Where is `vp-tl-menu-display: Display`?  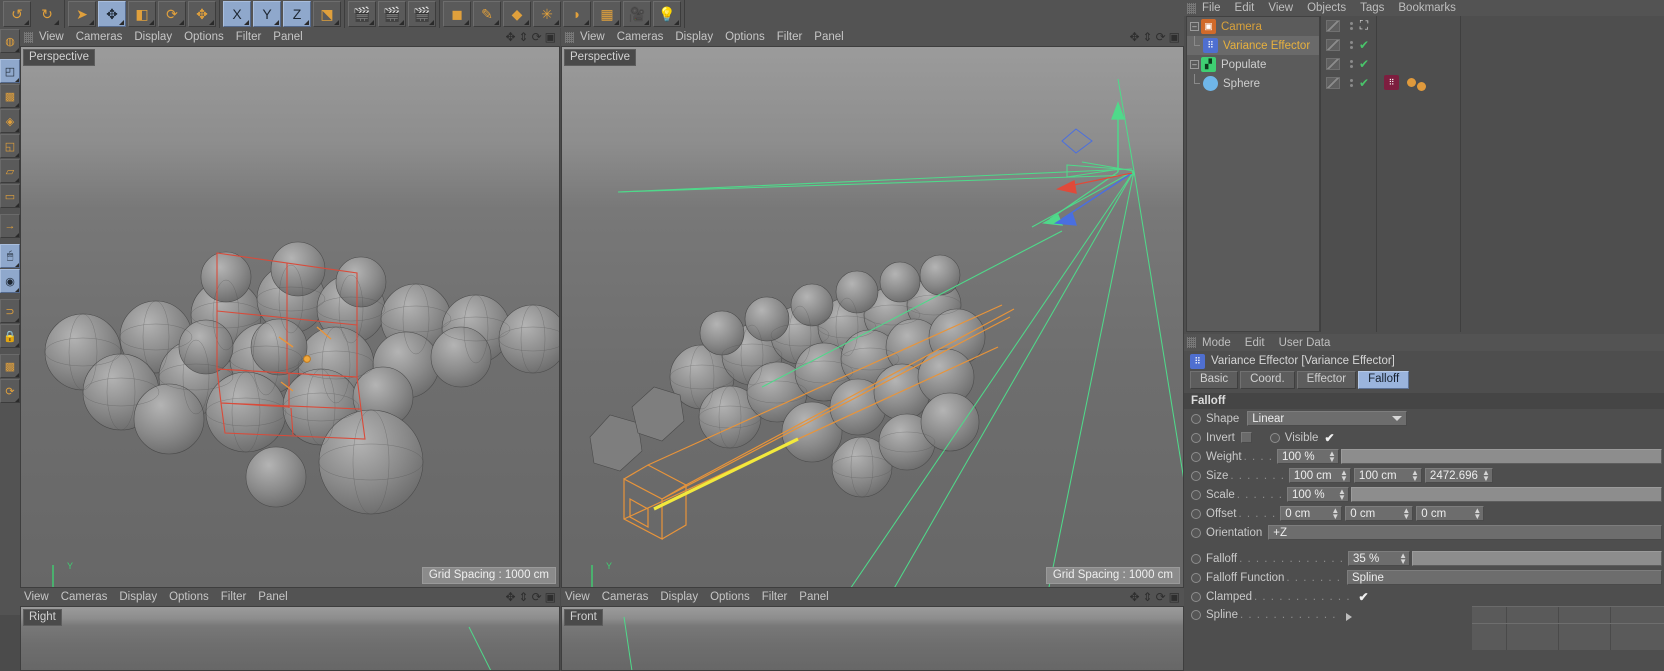 vp-tl-menu-display: Display is located at coordinates (157, 37).